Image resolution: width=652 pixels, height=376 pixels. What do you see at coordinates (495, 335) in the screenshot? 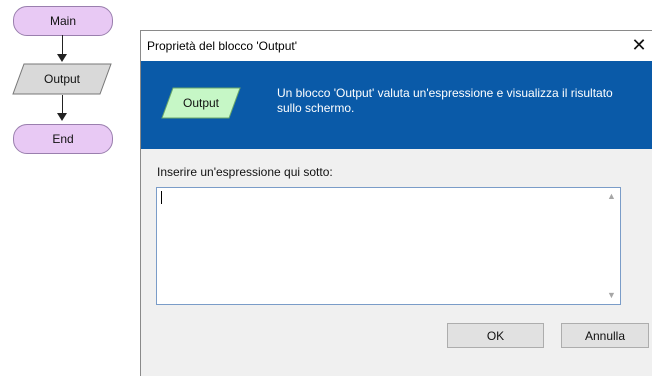
I see `ok-button: OK` at bounding box center [495, 335].